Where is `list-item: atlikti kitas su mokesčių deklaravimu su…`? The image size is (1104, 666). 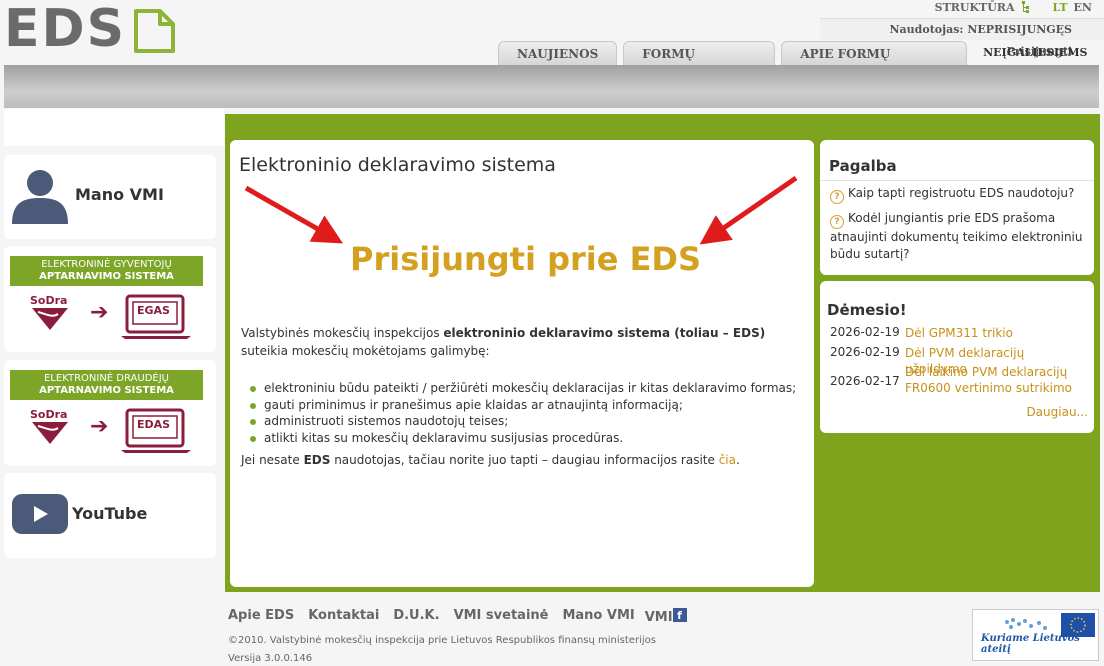
list-item: atlikti kitas su mokesčių deklaravimu su… is located at coordinates (523, 438).